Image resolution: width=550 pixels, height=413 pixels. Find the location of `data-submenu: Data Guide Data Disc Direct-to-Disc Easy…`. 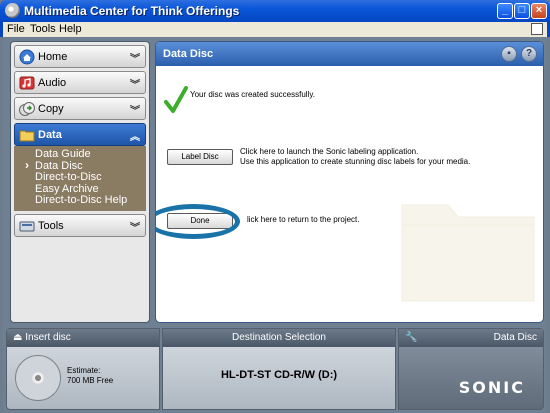

data-submenu: Data Guide Data Disc Direct-to-Disc Easy… is located at coordinates (80, 178).